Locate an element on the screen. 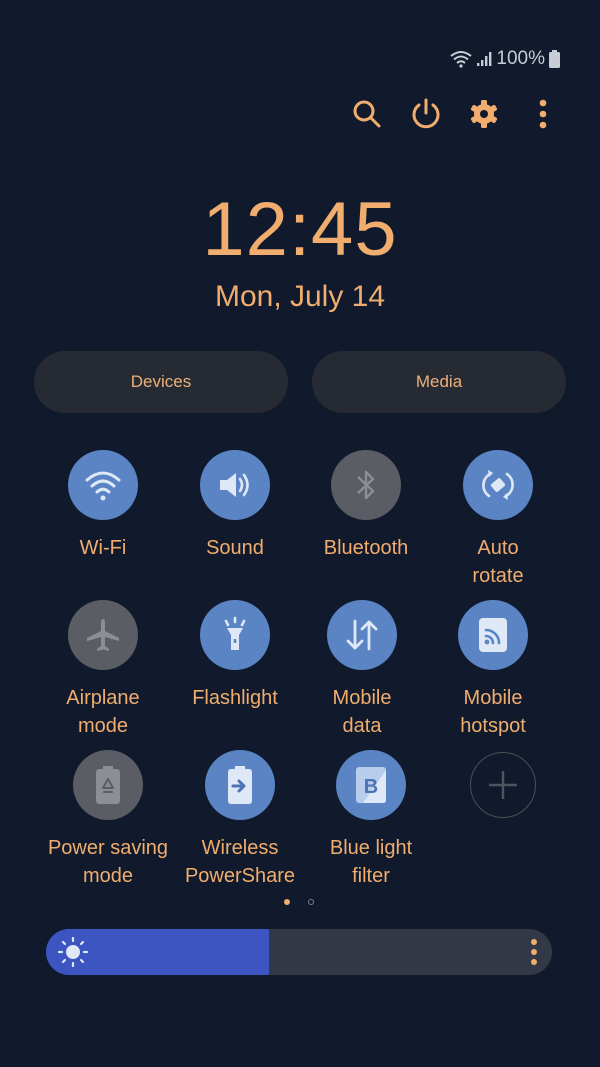 The image size is (600, 1067). signal-icon is located at coordinates (484, 59).